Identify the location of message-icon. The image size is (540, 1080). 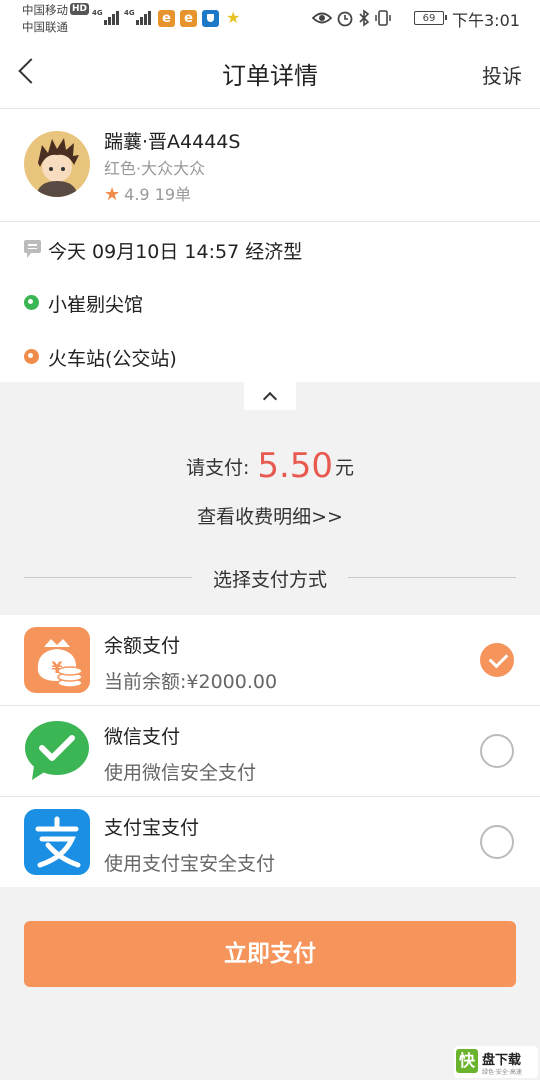
(32, 249).